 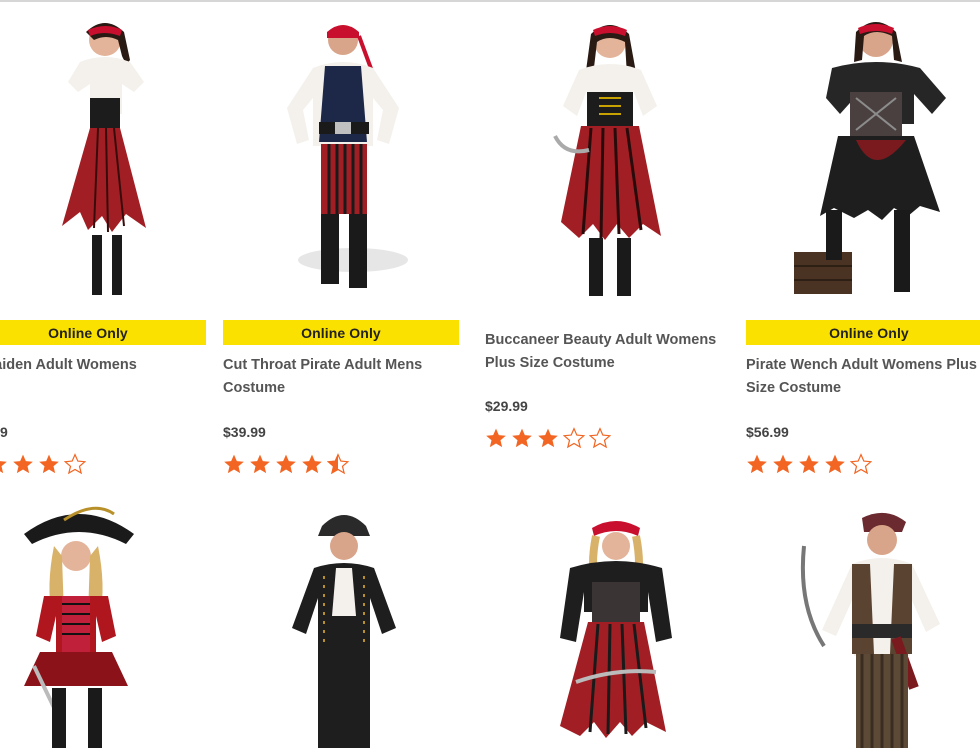 I want to click on online-only-badge-1: Online Only, so click(x=103, y=332).